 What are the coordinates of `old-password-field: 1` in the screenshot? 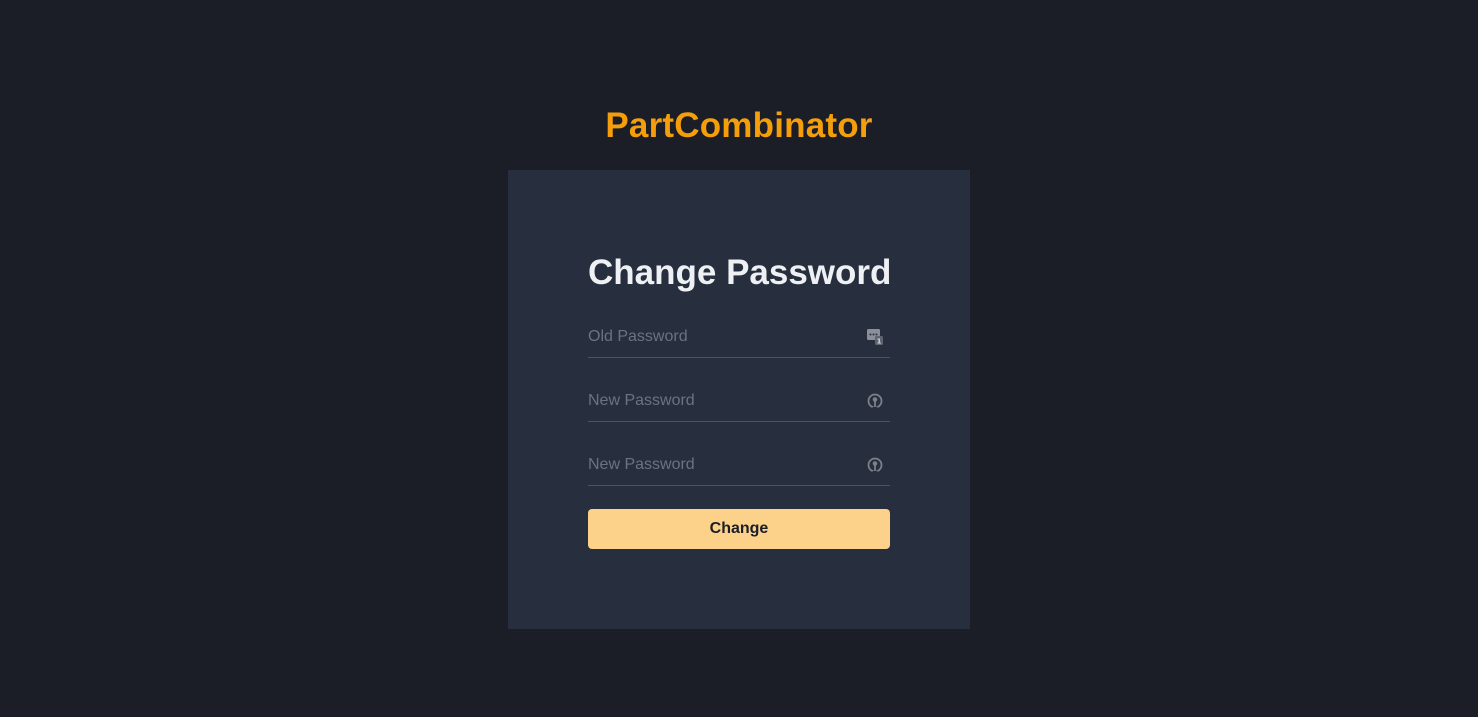 It's located at (739, 337).